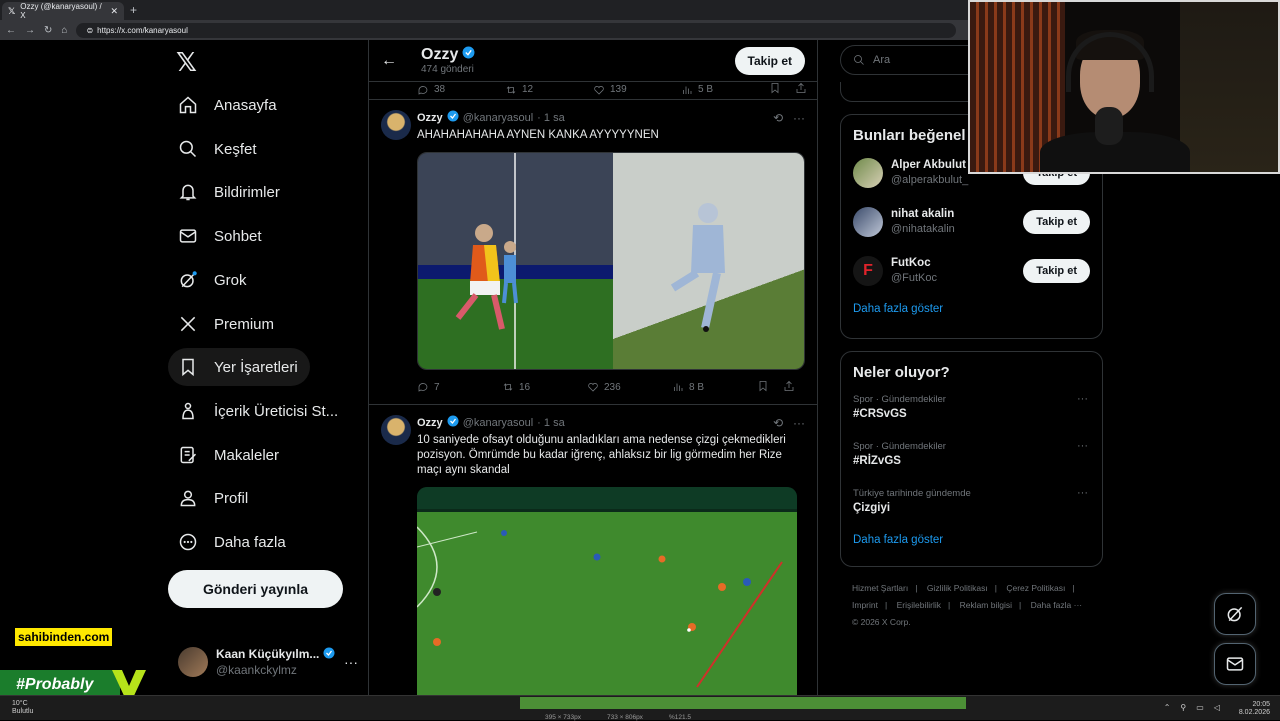 The width and height of the screenshot is (1280, 721). I want to click on back-arrow-icon: ←, so click(389, 61).